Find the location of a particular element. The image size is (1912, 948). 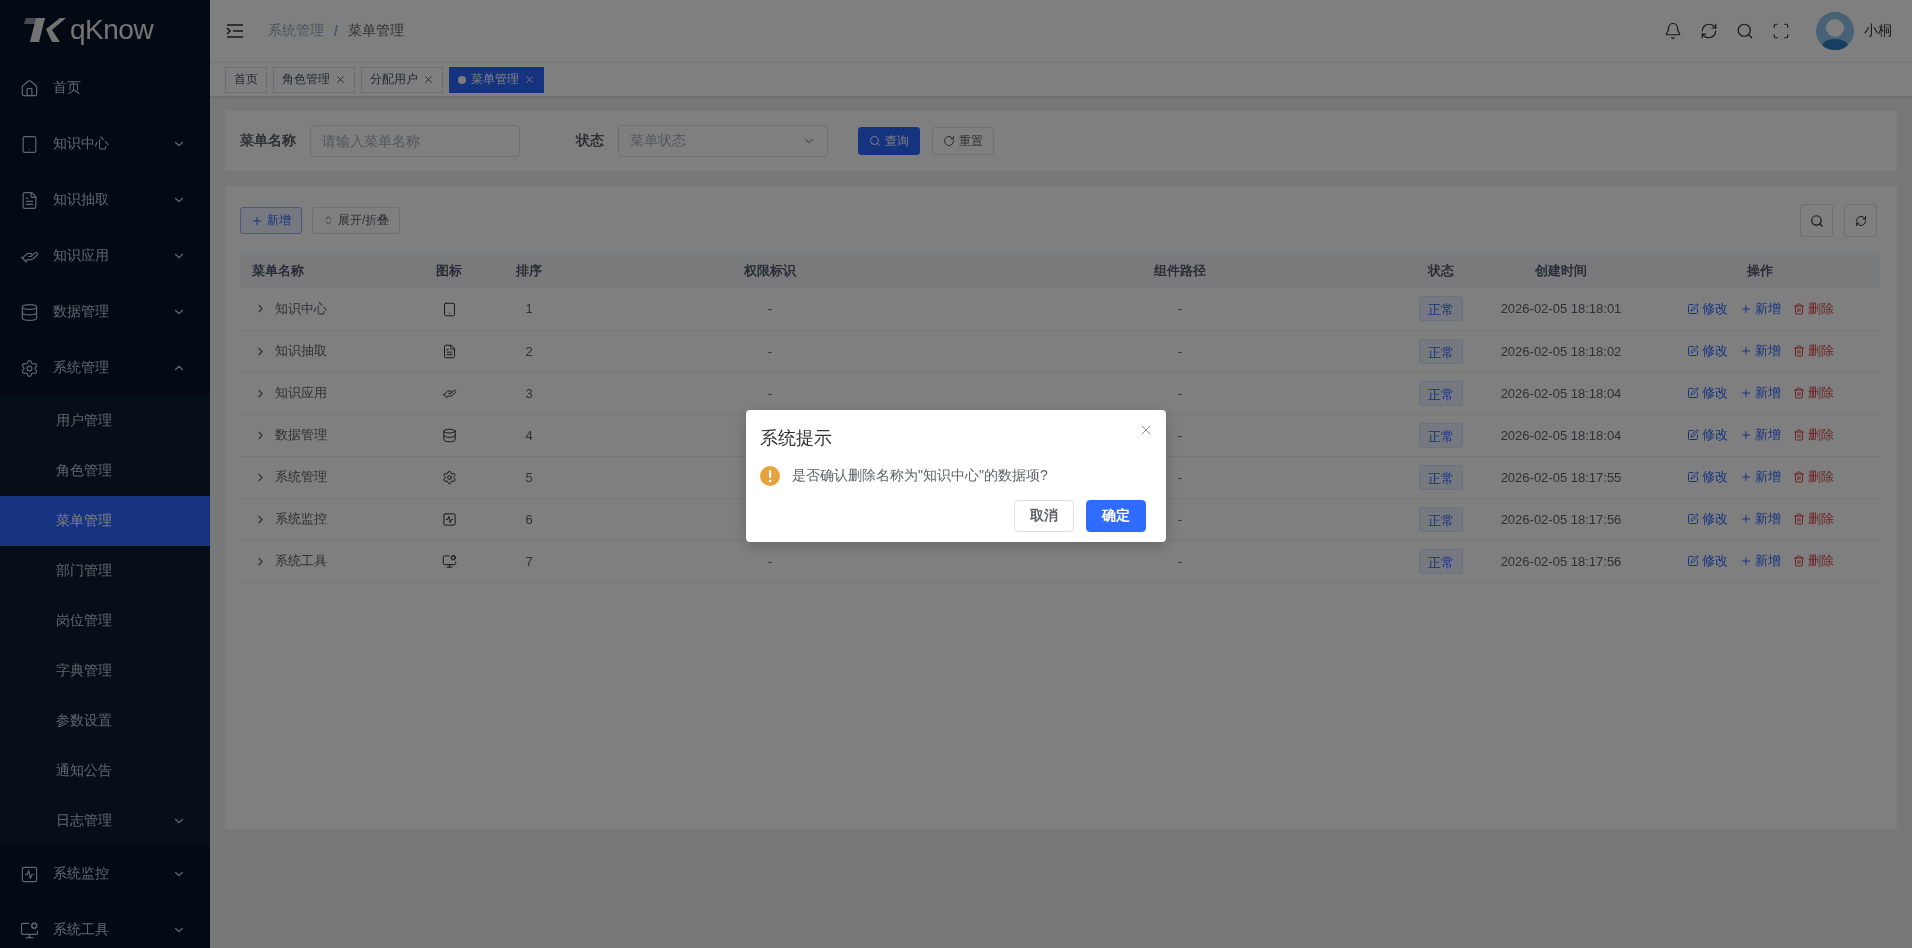

cancel-button: 取消 is located at coordinates (1044, 516).